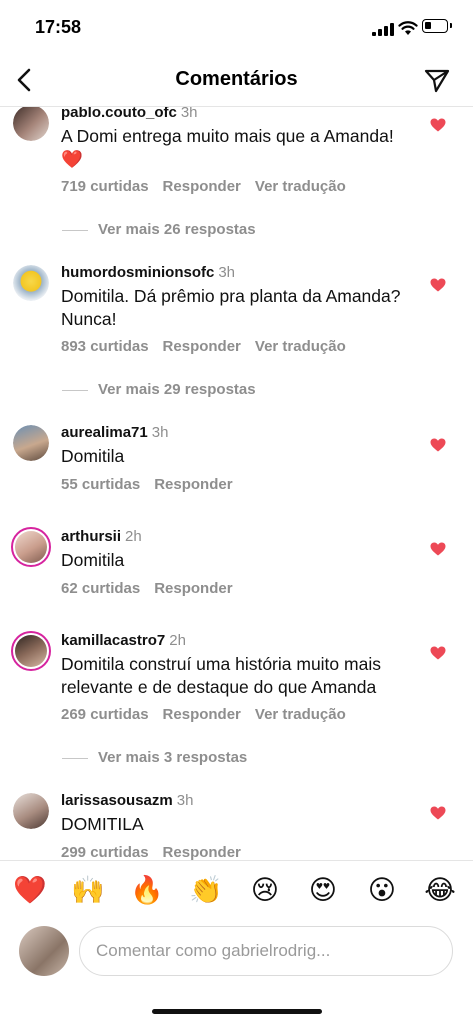  Describe the element at coordinates (119, 114) in the screenshot. I see `username: pablo.couto_ofc` at that location.